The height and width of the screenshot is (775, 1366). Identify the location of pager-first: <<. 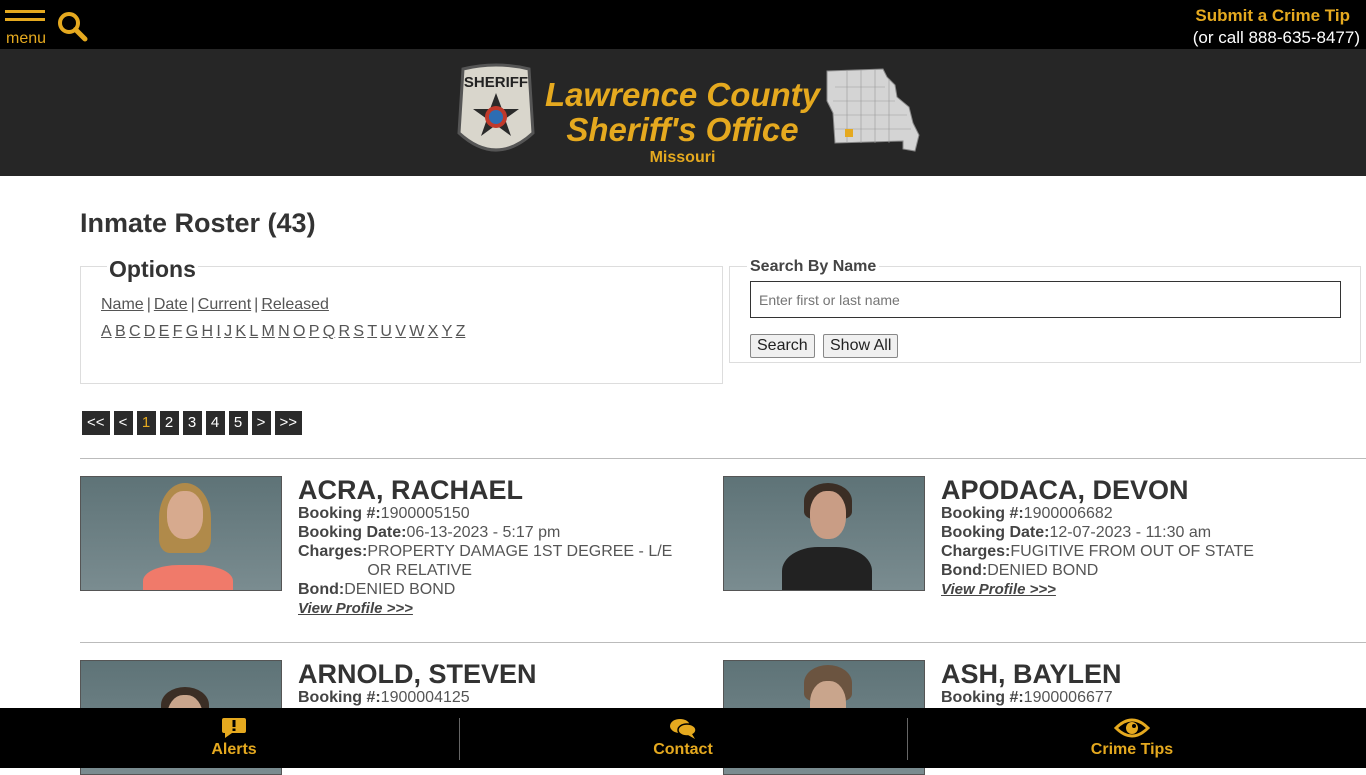
(96, 423).